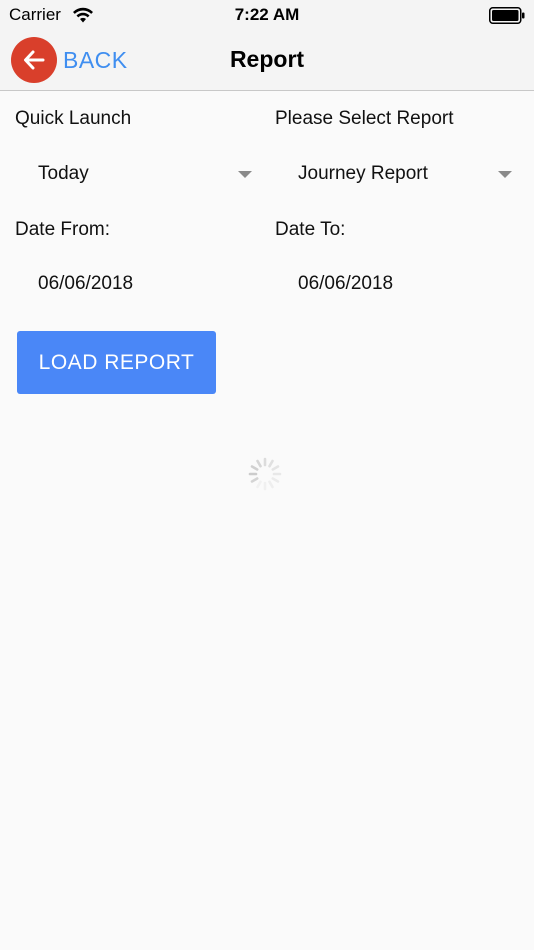 This screenshot has height=950, width=534. I want to click on nav-bar: BACK Report, so click(267, 61).